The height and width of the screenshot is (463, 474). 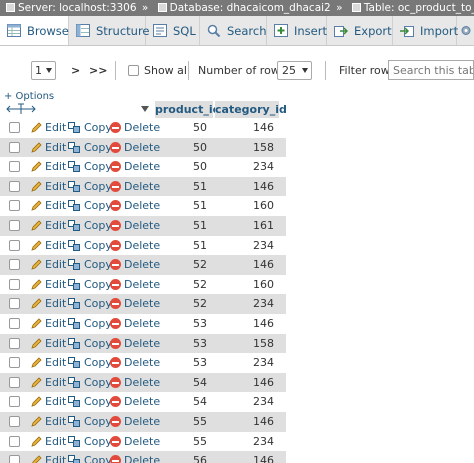 I want to click on cell-product-id: 51, so click(x=200, y=245).